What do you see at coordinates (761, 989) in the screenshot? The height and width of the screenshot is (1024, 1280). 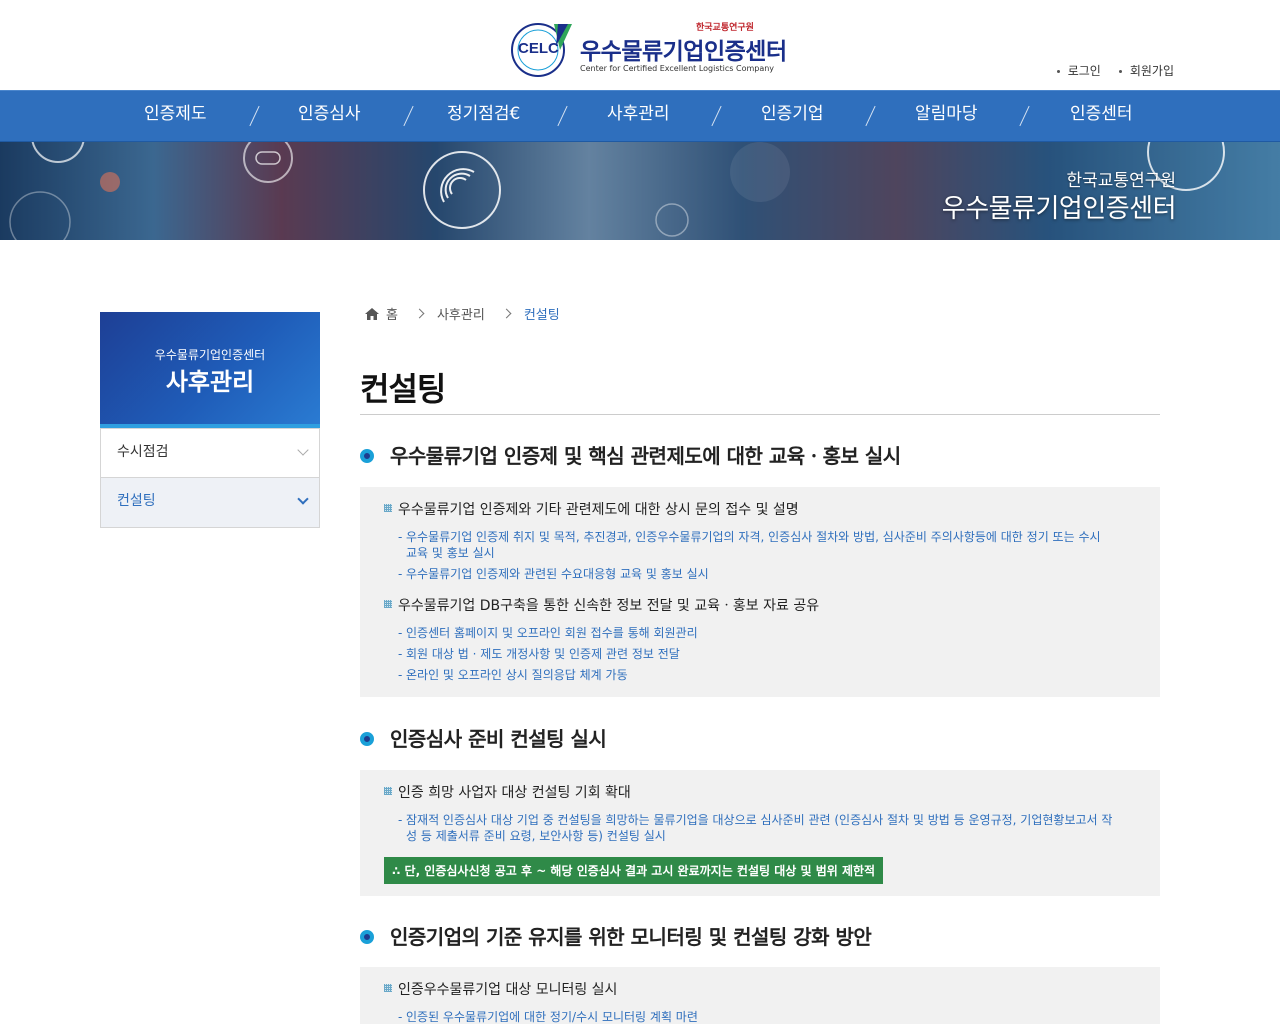 I see `sub-heading: 인증우수물류기업 대상 모니터링 실시` at bounding box center [761, 989].